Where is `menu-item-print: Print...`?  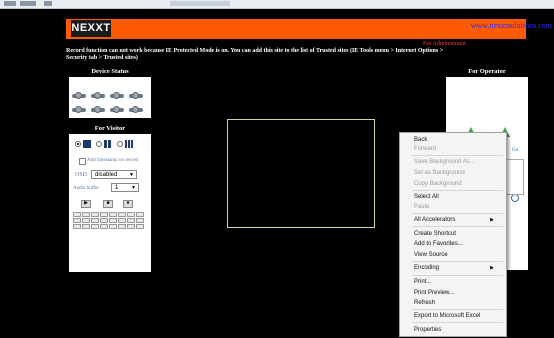
menu-item-print: Print... is located at coordinates (422, 282).